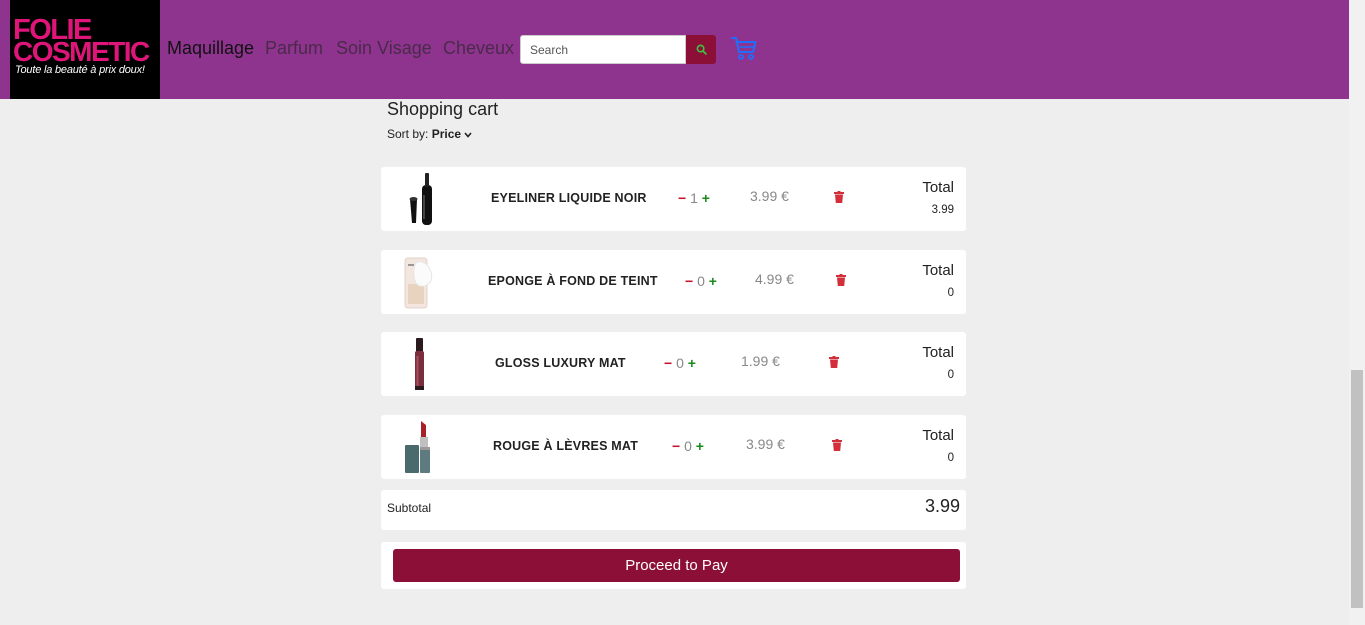 The image size is (1365, 625). I want to click on quantity-stepper: − 1 +, so click(694, 198).